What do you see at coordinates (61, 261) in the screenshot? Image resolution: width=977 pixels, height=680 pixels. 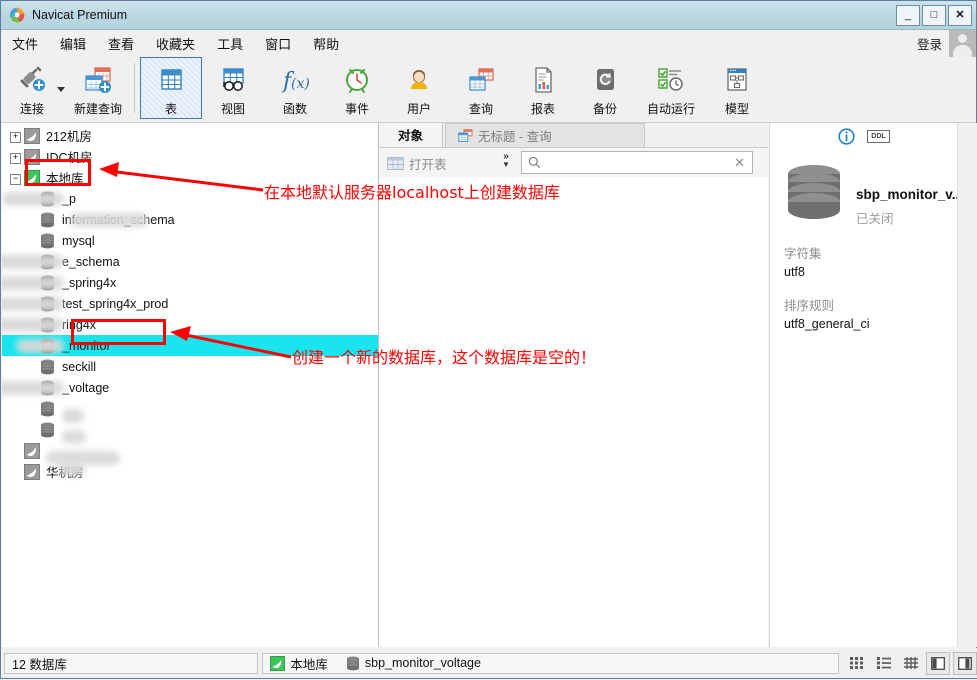 I see `tree-item-label: e_schema` at bounding box center [61, 261].